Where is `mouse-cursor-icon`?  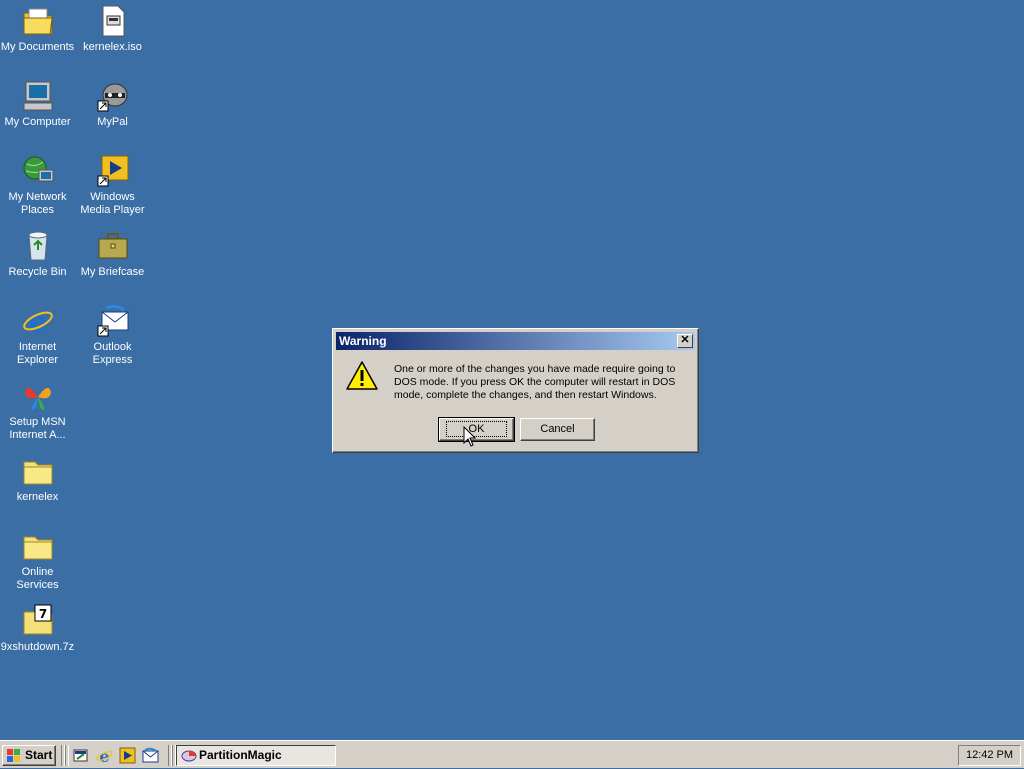
mouse-cursor-icon is located at coordinates (470, 436).